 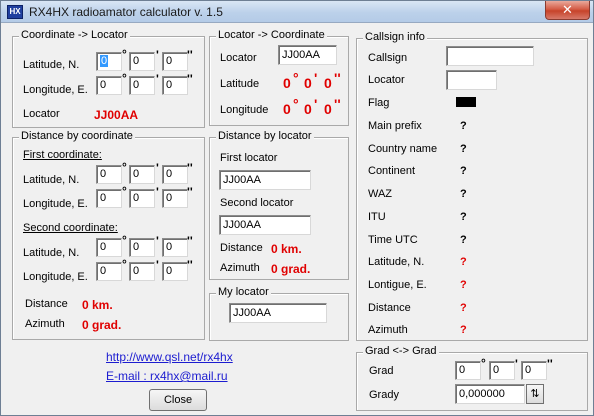 What do you see at coordinates (109, 61) in the screenshot?
I see `c2l-lat-deg-input: 0` at bounding box center [109, 61].